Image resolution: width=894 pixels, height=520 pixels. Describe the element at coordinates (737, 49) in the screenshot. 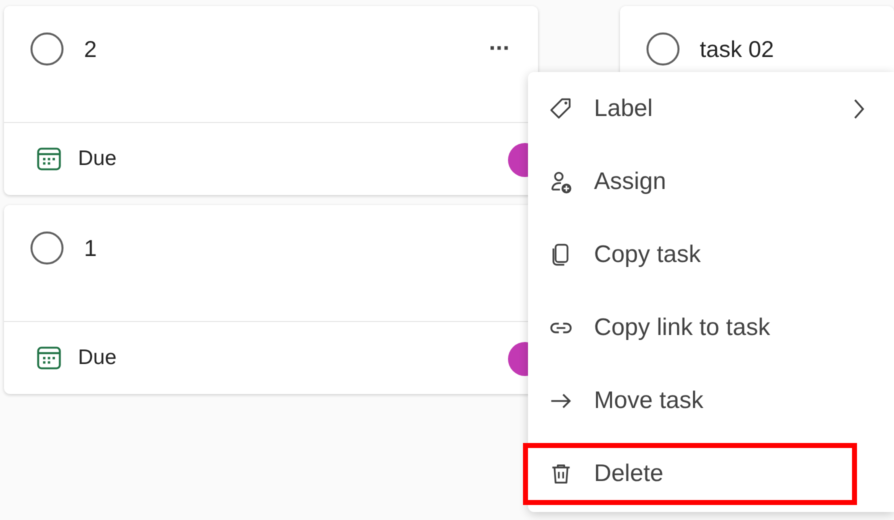

I see `task-title: task 02` at that location.